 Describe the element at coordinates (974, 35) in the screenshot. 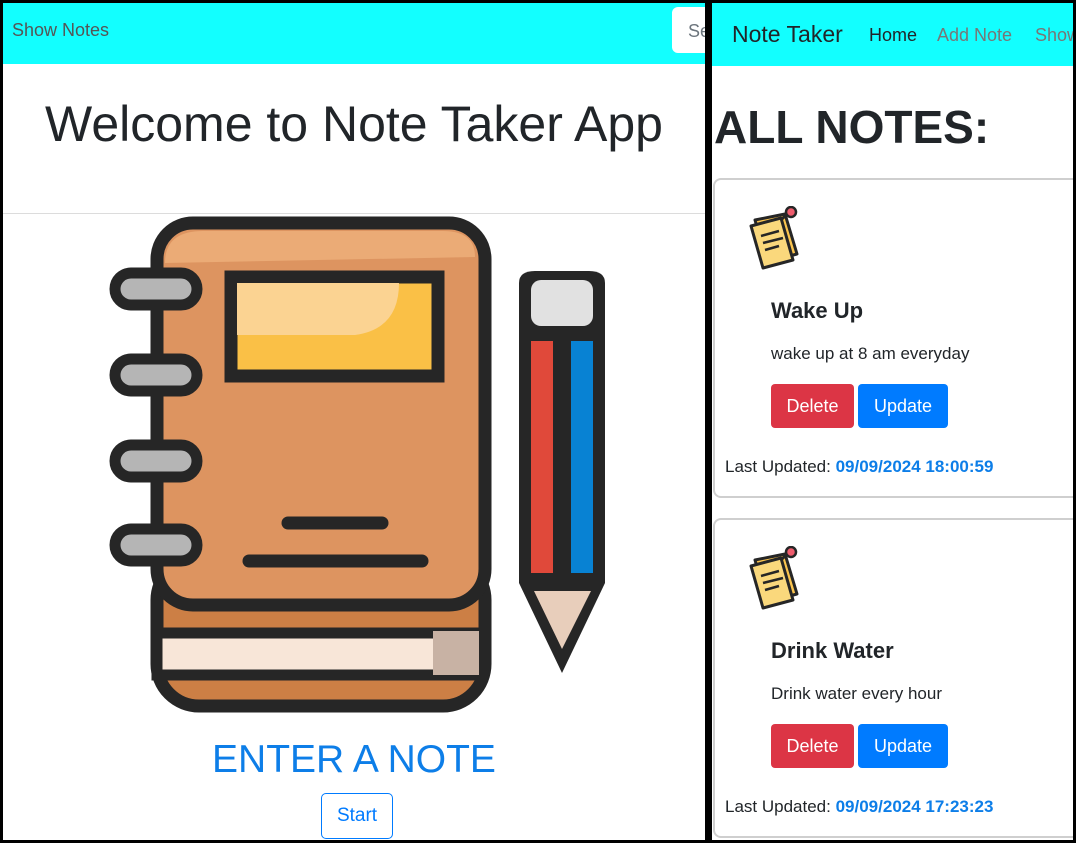

I see `nav-add-note-link: Add Note` at that location.